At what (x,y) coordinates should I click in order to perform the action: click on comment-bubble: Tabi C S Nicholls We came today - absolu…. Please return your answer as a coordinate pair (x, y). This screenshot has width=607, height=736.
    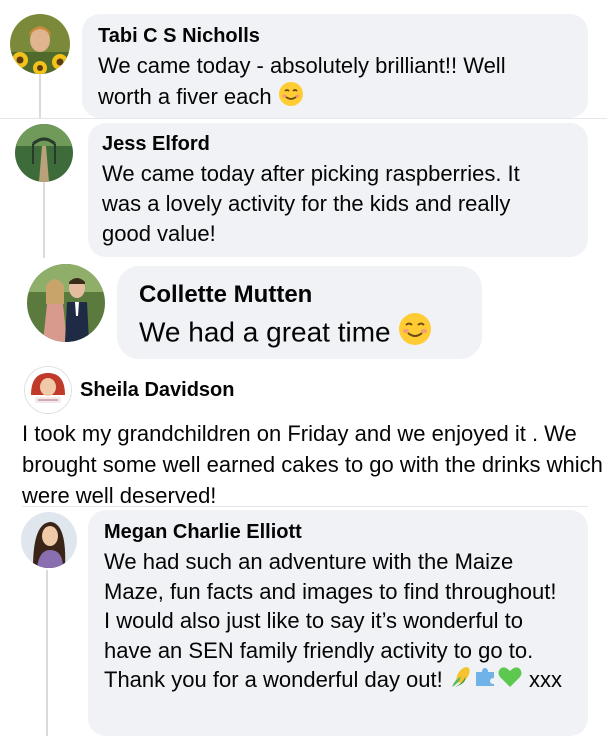
    Looking at the image, I should click on (335, 66).